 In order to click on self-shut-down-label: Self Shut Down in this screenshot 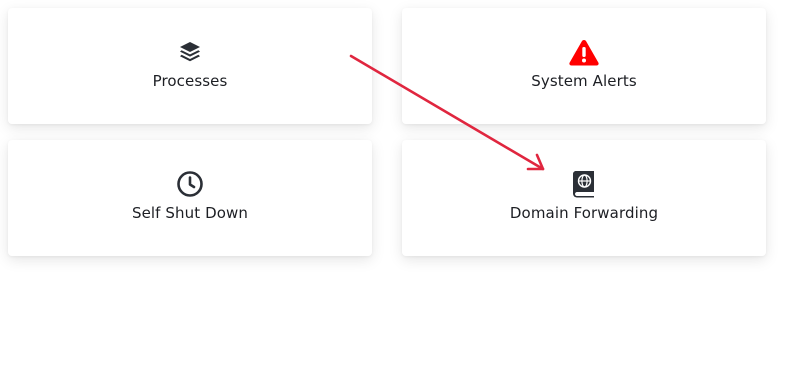, I will do `click(190, 213)`.